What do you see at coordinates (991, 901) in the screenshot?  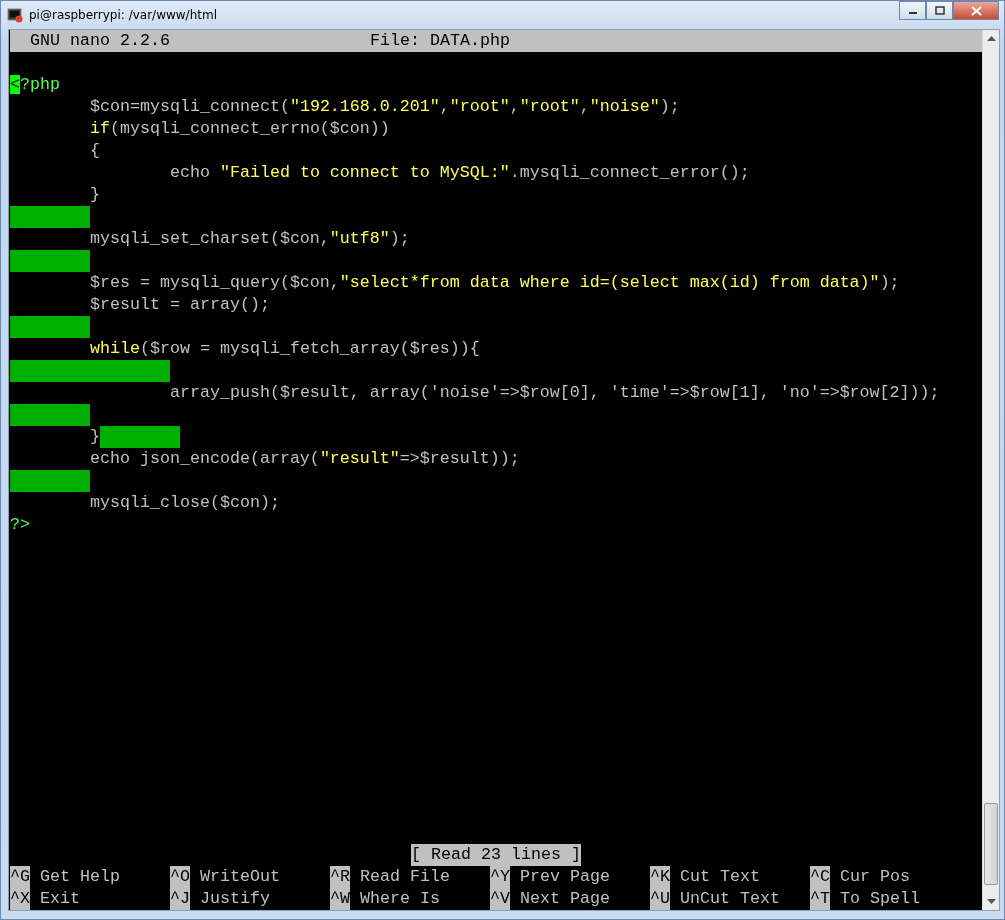 I see `scroll-down-icon` at bounding box center [991, 901].